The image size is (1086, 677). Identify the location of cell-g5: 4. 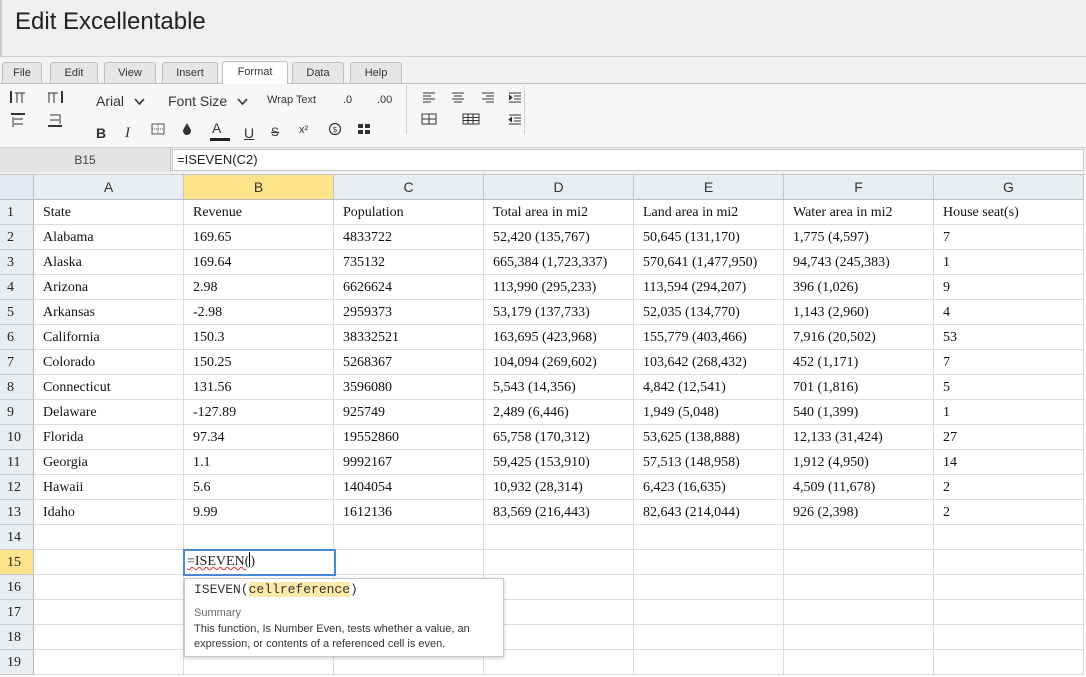
(1009, 312).